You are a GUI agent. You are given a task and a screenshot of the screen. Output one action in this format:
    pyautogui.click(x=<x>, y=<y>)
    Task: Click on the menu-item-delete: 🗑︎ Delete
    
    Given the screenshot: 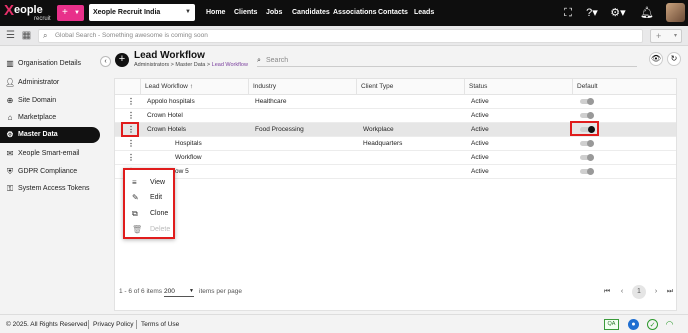 What is the action you would take?
    pyautogui.click(x=149, y=229)
    